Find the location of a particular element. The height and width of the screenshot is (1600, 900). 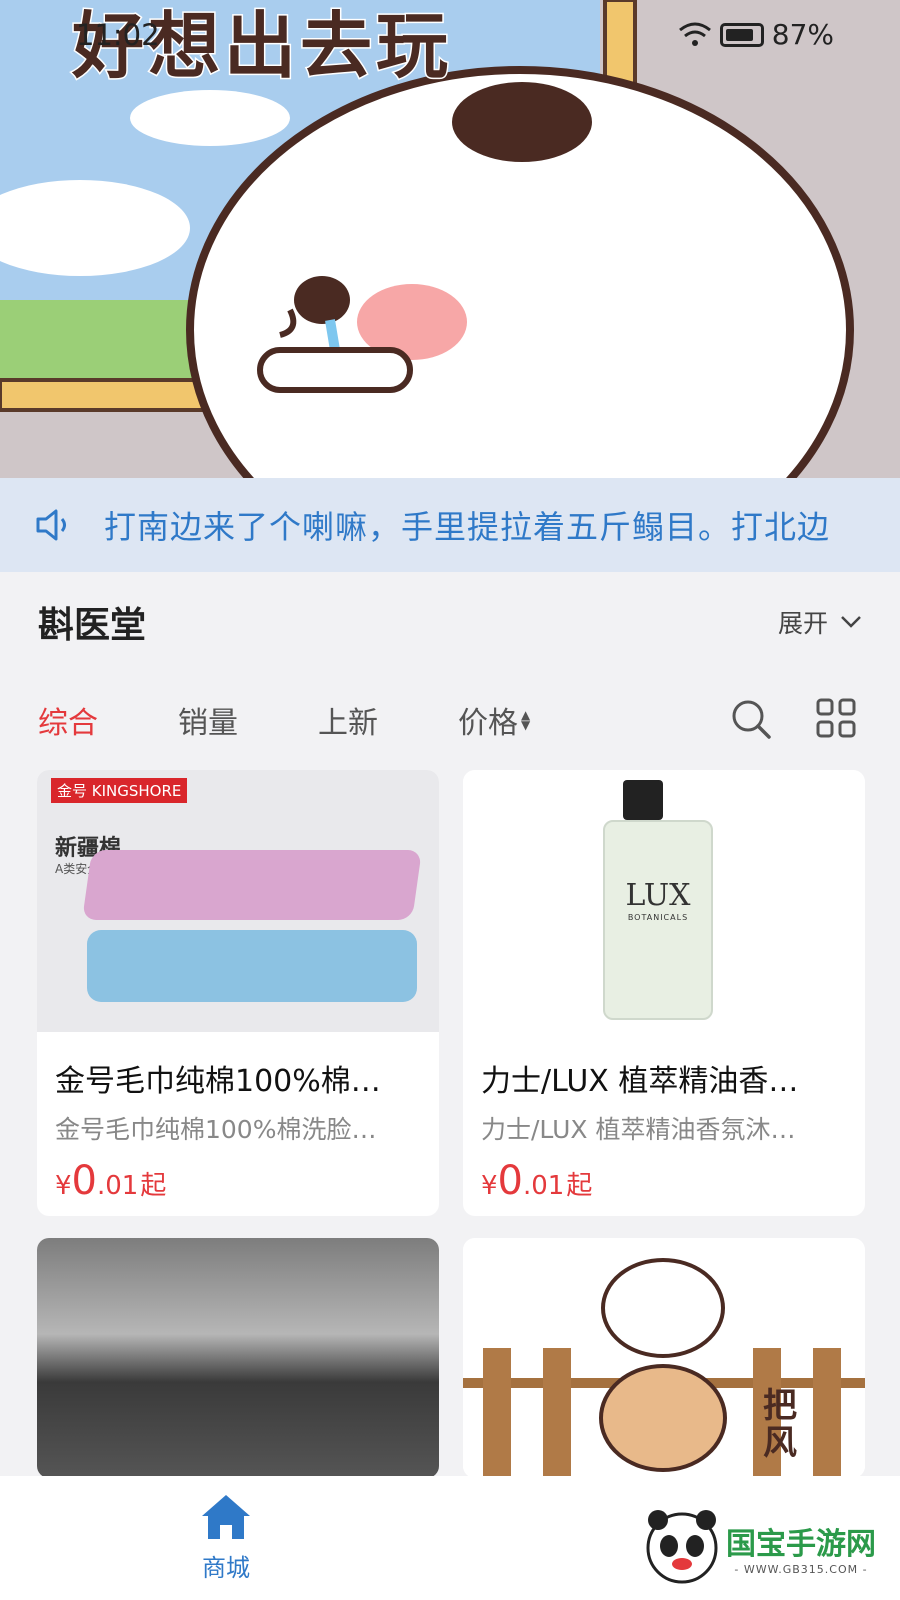

status-icons: 87% is located at coordinates (756, 34).